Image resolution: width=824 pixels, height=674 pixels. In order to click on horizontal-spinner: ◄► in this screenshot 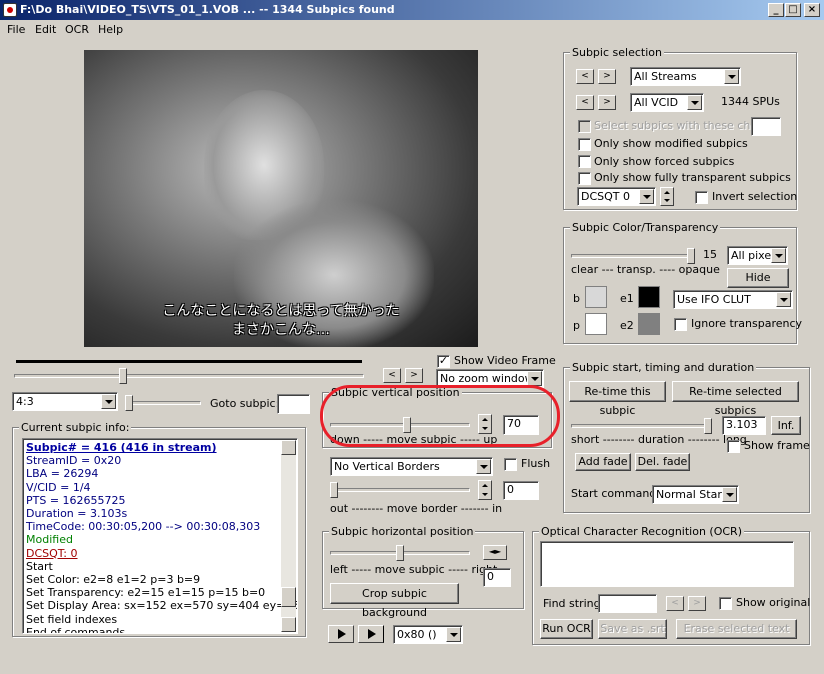, I will do `click(495, 552)`.